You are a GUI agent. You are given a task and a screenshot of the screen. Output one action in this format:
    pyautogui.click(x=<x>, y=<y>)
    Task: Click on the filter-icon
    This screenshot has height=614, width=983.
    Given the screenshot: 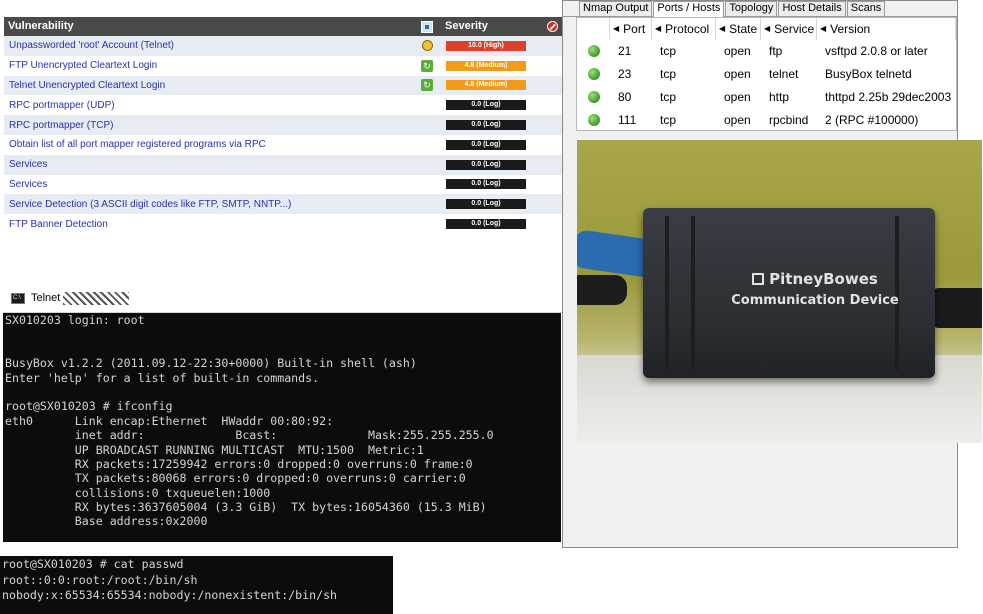 What is the action you would take?
    pyautogui.click(x=427, y=26)
    